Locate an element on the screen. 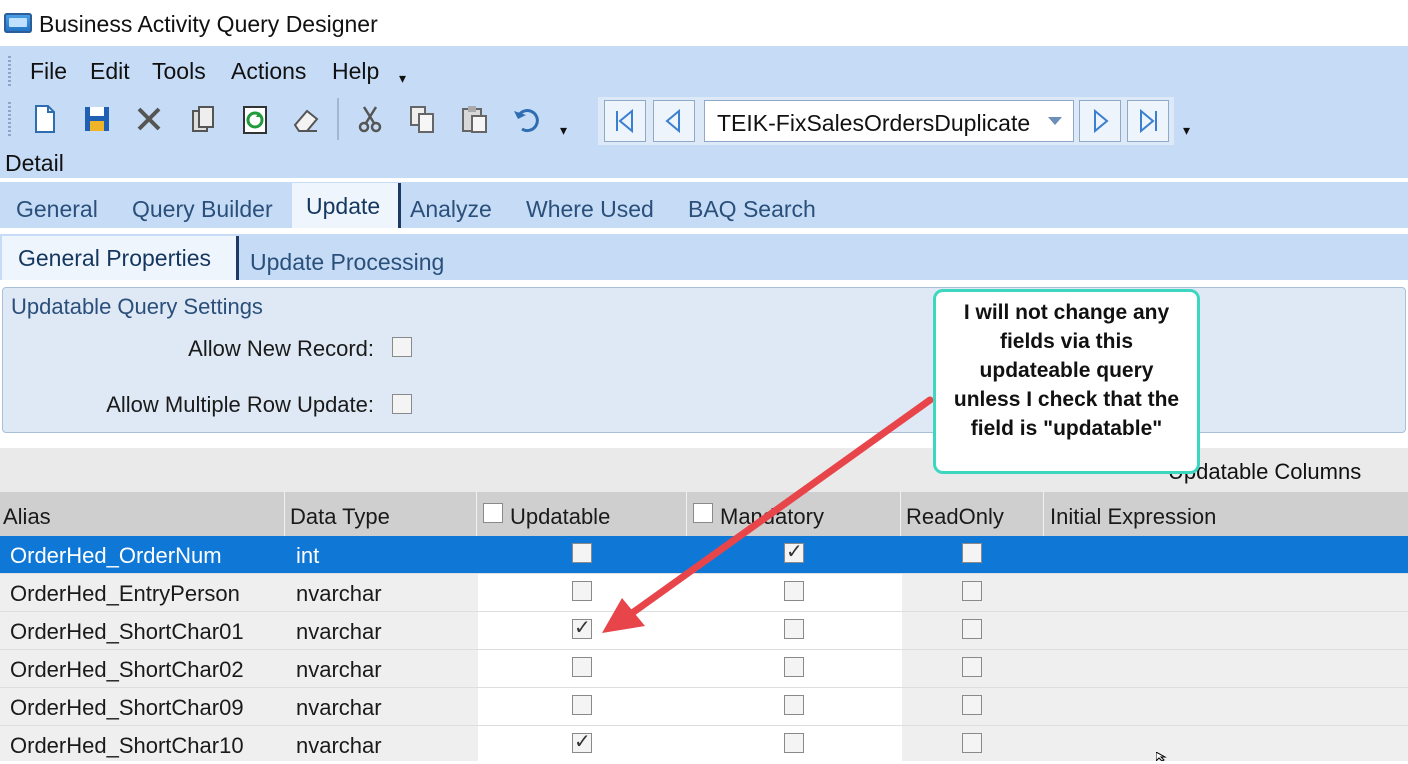 The height and width of the screenshot is (764, 1408). menu-overflow-icon: ▾ is located at coordinates (402, 78).